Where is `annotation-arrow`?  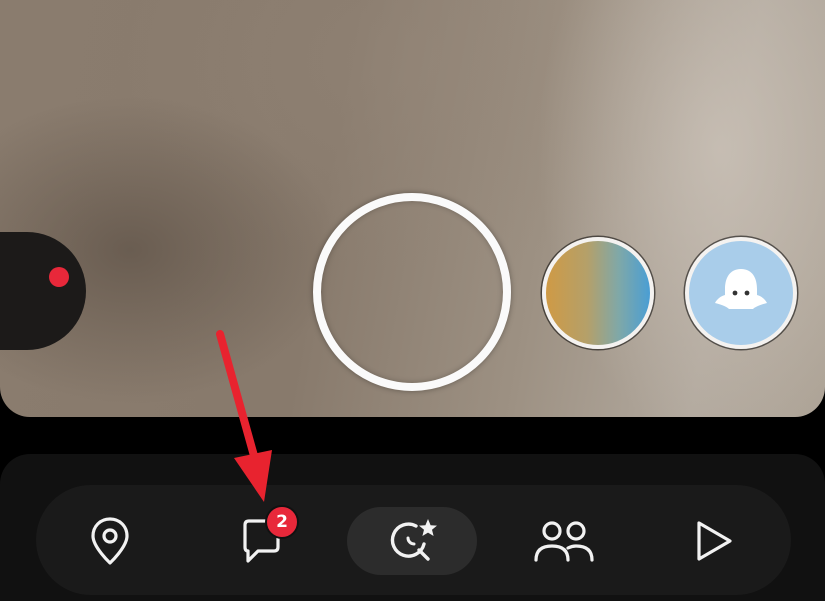
annotation-arrow is located at coordinates (244, 416).